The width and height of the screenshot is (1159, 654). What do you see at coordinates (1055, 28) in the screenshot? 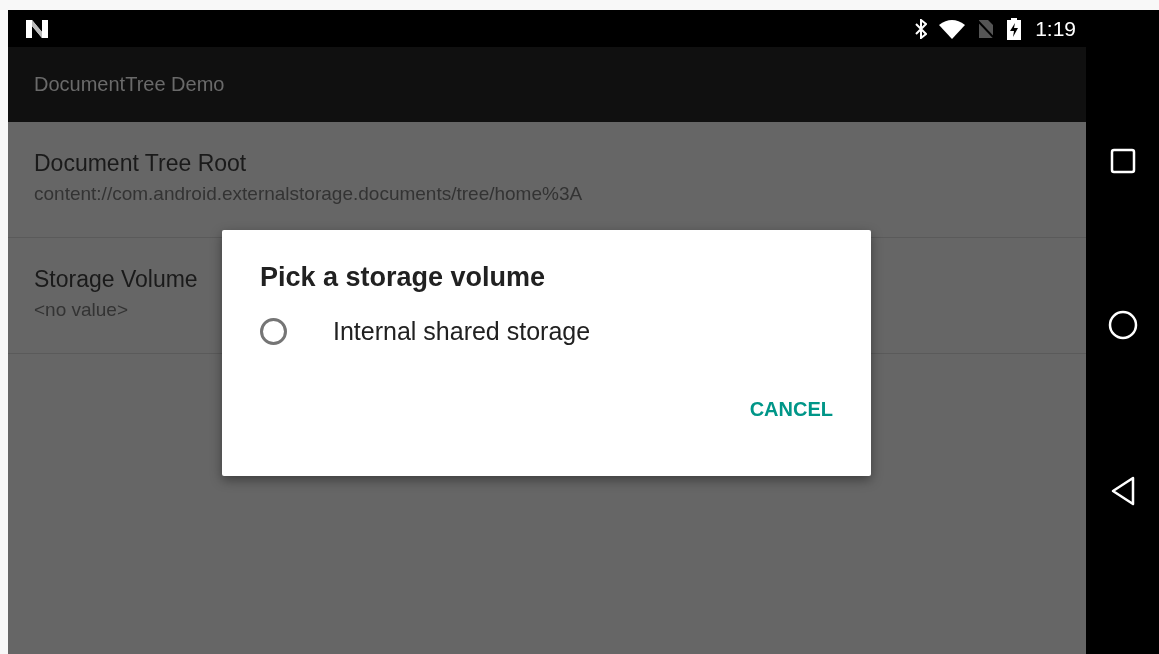
I see `clock-time: 1:19` at bounding box center [1055, 28].